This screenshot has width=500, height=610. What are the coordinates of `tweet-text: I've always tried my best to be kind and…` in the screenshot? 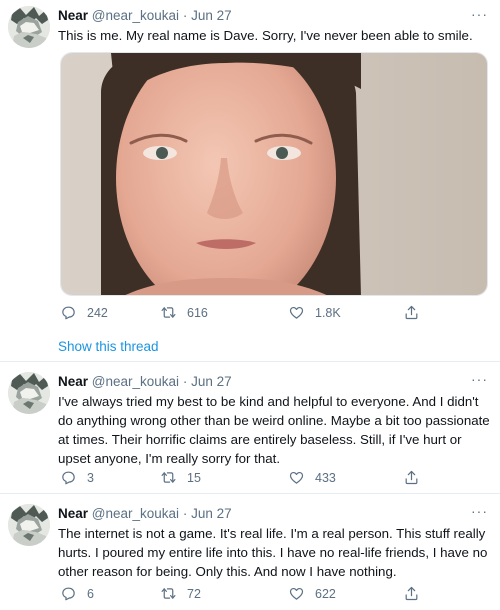 It's located at (274, 430).